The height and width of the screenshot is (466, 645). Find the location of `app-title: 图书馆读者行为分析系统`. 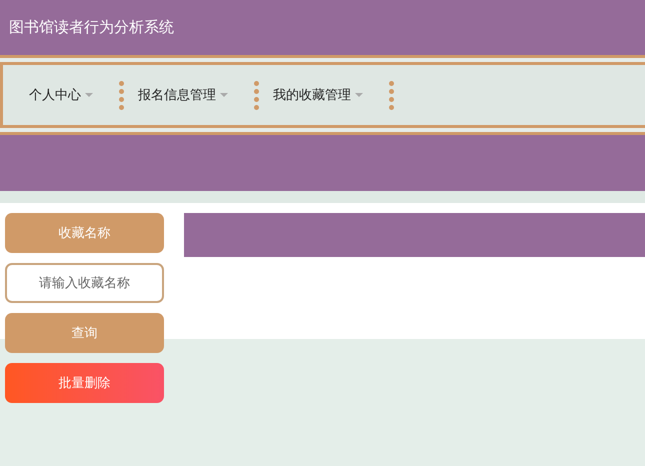

app-title: 图书馆读者行为分析系统 is located at coordinates (91, 27).